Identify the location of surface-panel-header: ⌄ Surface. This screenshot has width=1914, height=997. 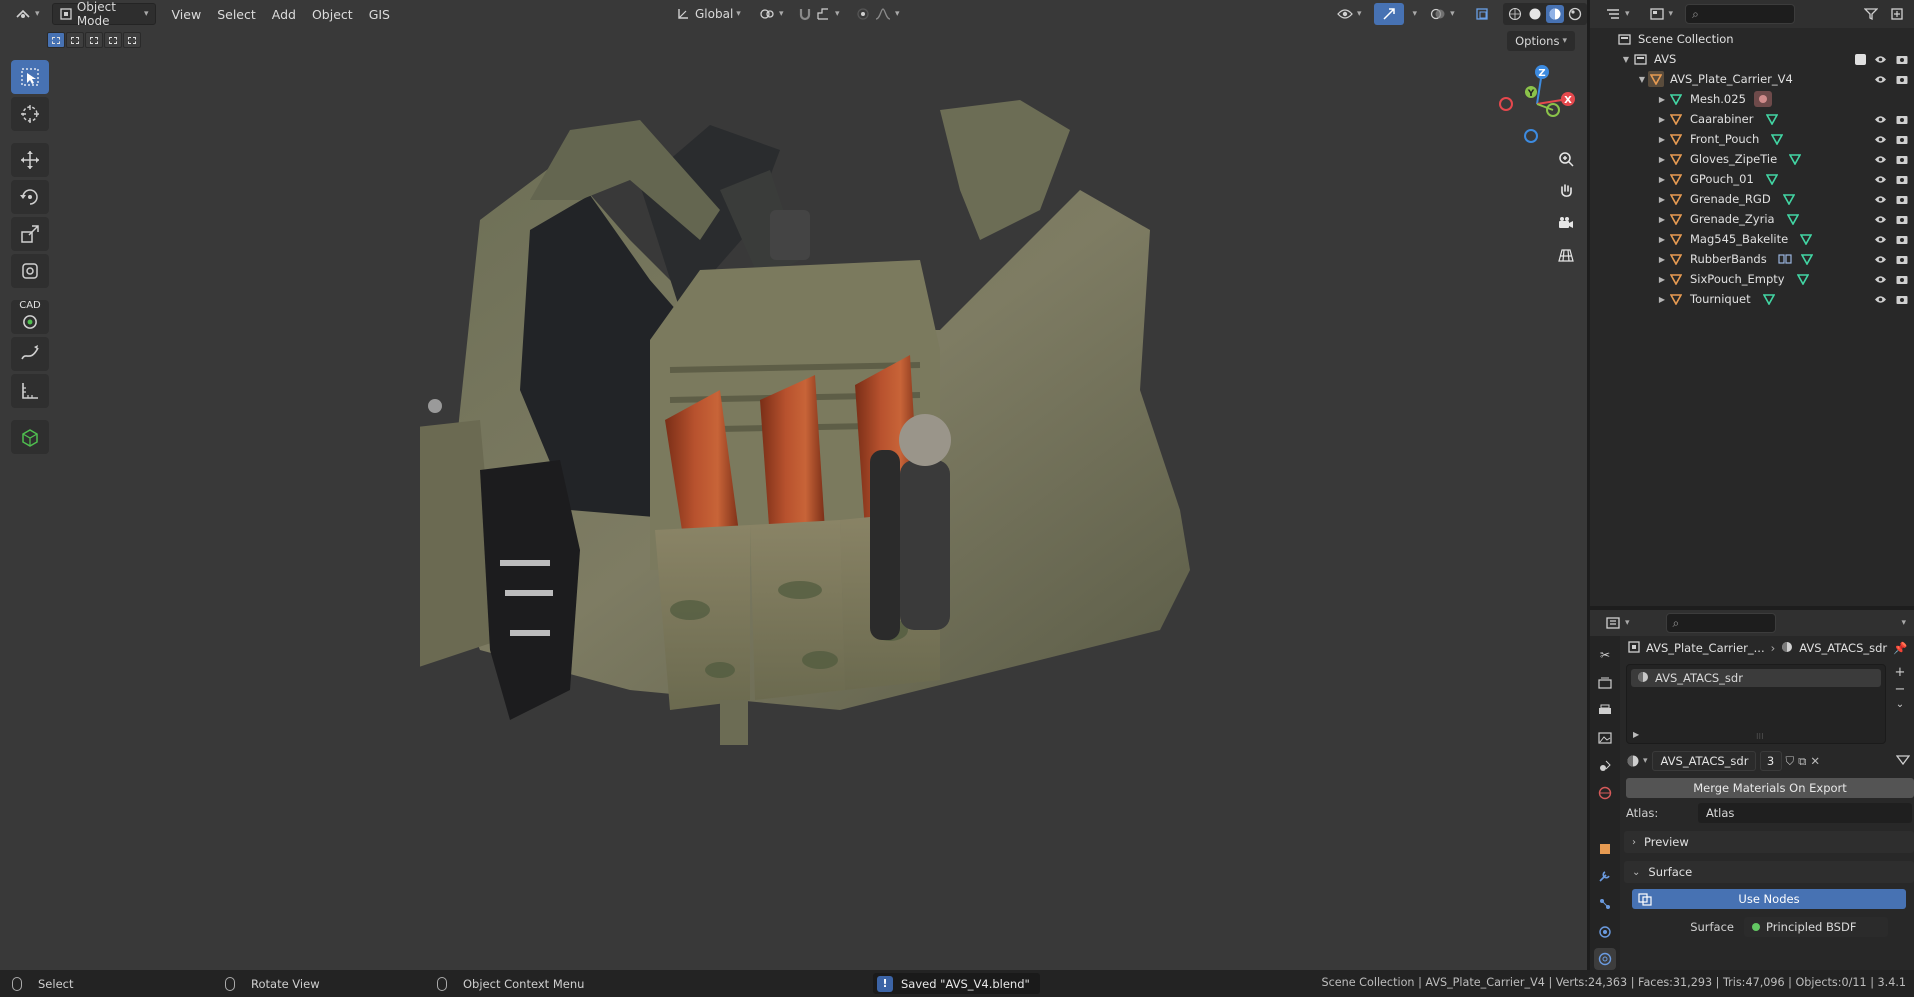
(1769, 872).